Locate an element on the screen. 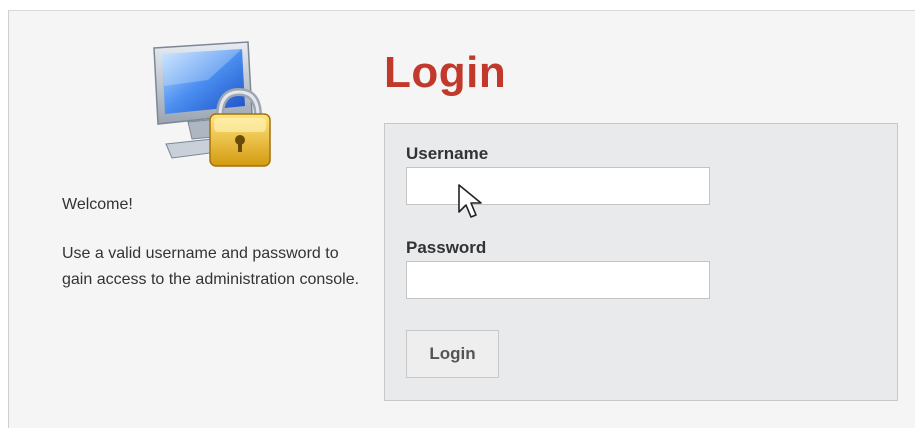  mouse-pointer-icon is located at coordinates (470, 201).